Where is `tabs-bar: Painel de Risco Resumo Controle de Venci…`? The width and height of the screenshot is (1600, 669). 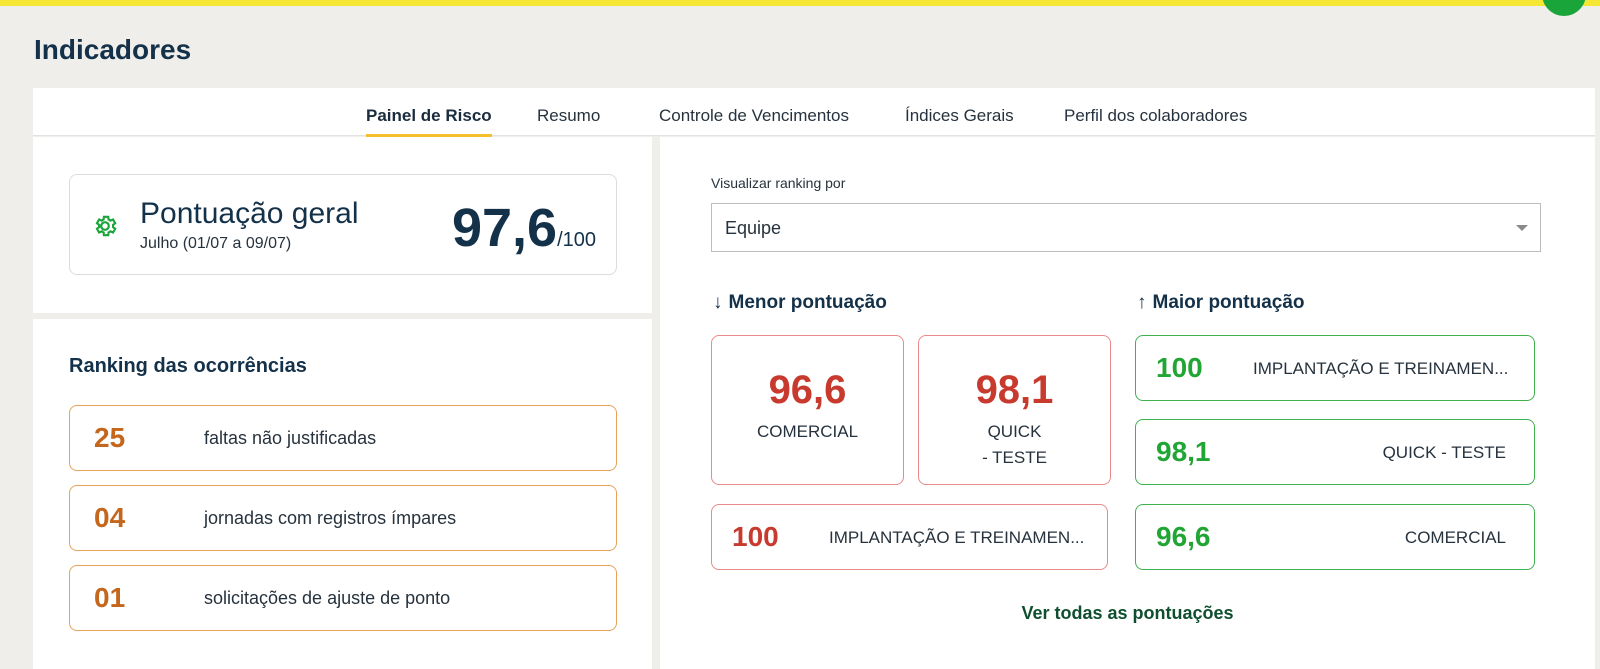 tabs-bar: Painel de Risco Resumo Controle de Venci… is located at coordinates (814, 112).